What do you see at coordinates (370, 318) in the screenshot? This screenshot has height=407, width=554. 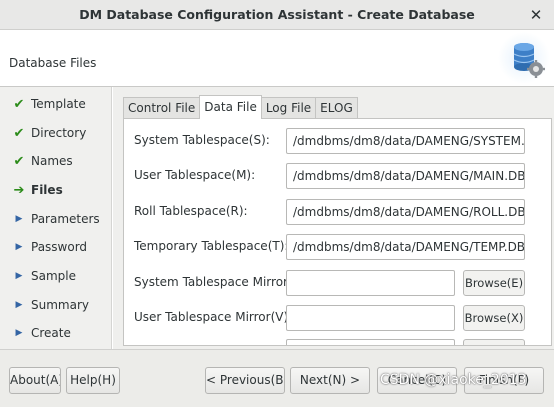 I see `user-tablespace-mirror-input` at bounding box center [370, 318].